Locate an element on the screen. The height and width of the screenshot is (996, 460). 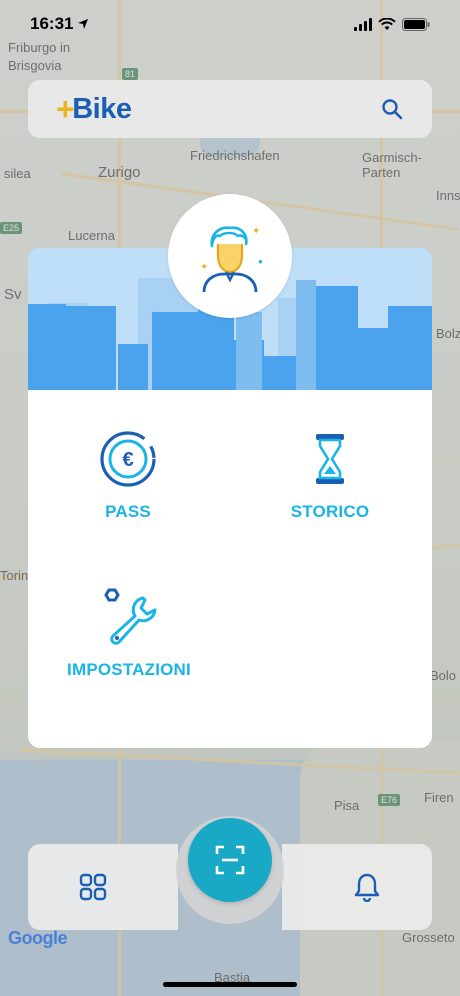
nav-menu-button is located at coordinates (103, 887).